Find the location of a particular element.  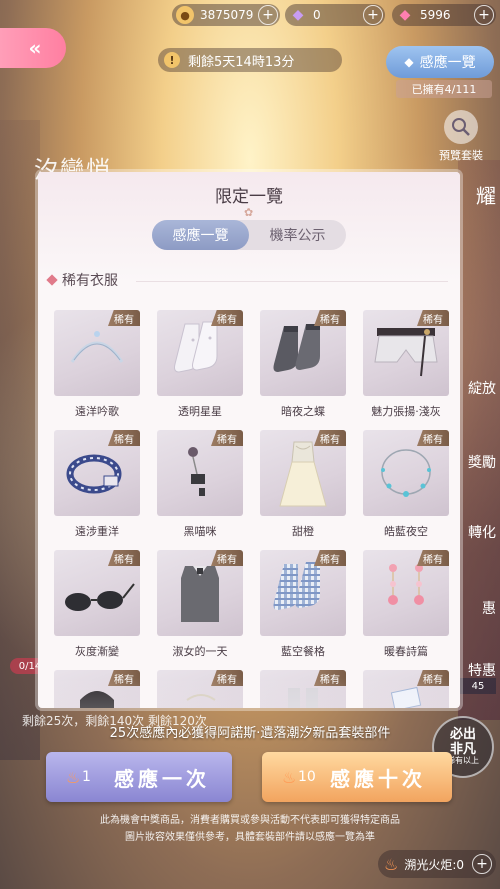

item-card: 稀有 灰度漸變 is located at coordinates (97, 604).